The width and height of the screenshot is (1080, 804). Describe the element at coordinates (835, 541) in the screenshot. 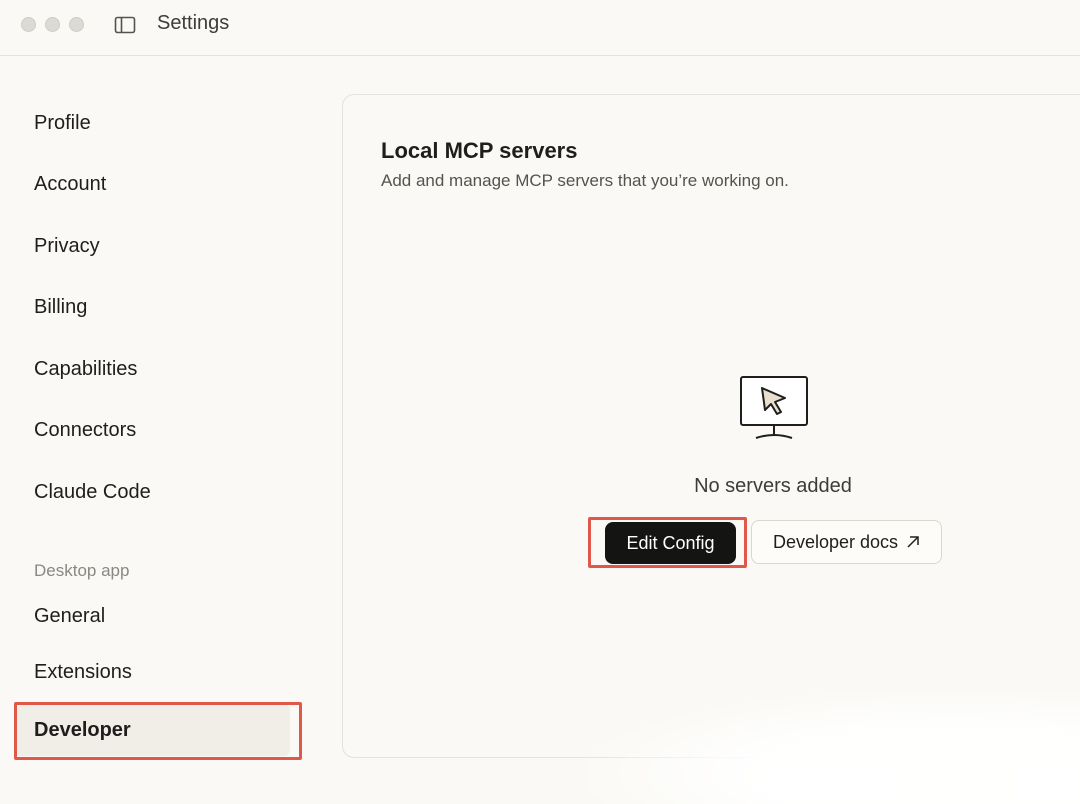

I see `developer-docs-label: Developer docs` at that location.